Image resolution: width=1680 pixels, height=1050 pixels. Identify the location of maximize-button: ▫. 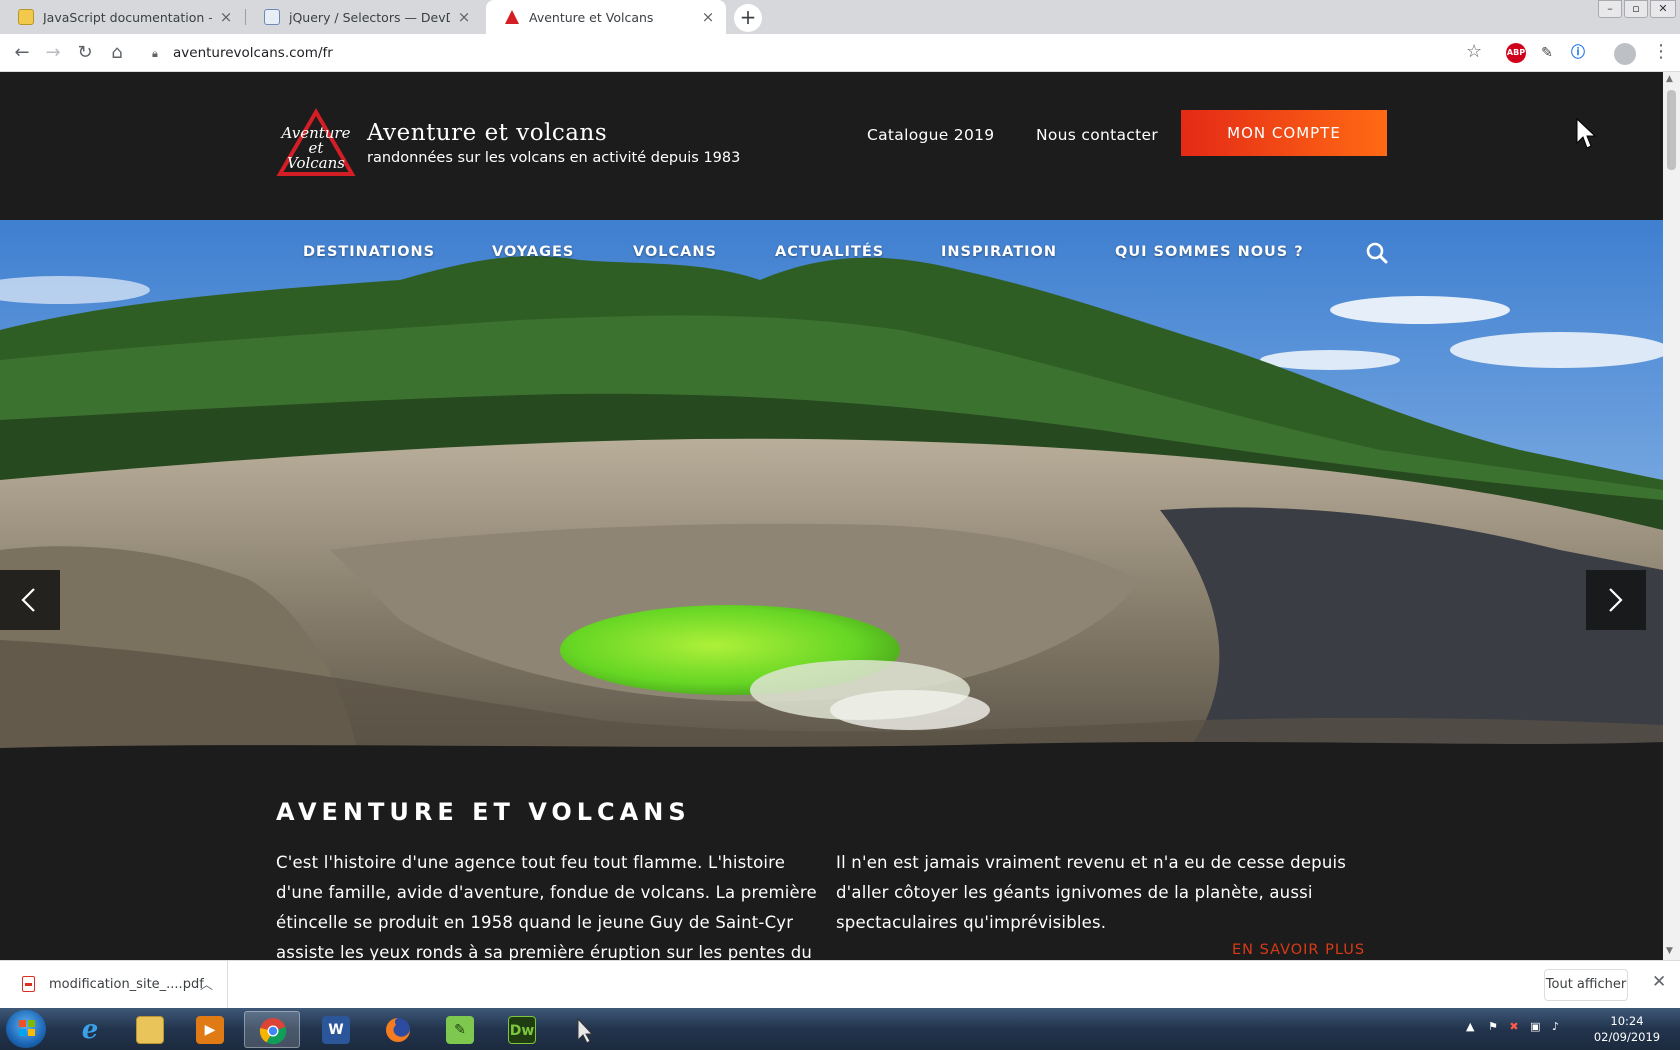
(1636, 9).